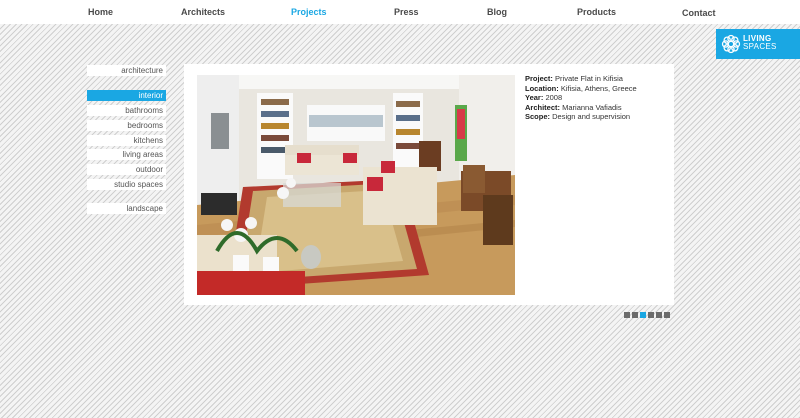 The height and width of the screenshot is (418, 800). I want to click on year-row: Year: 2008, so click(597, 98).